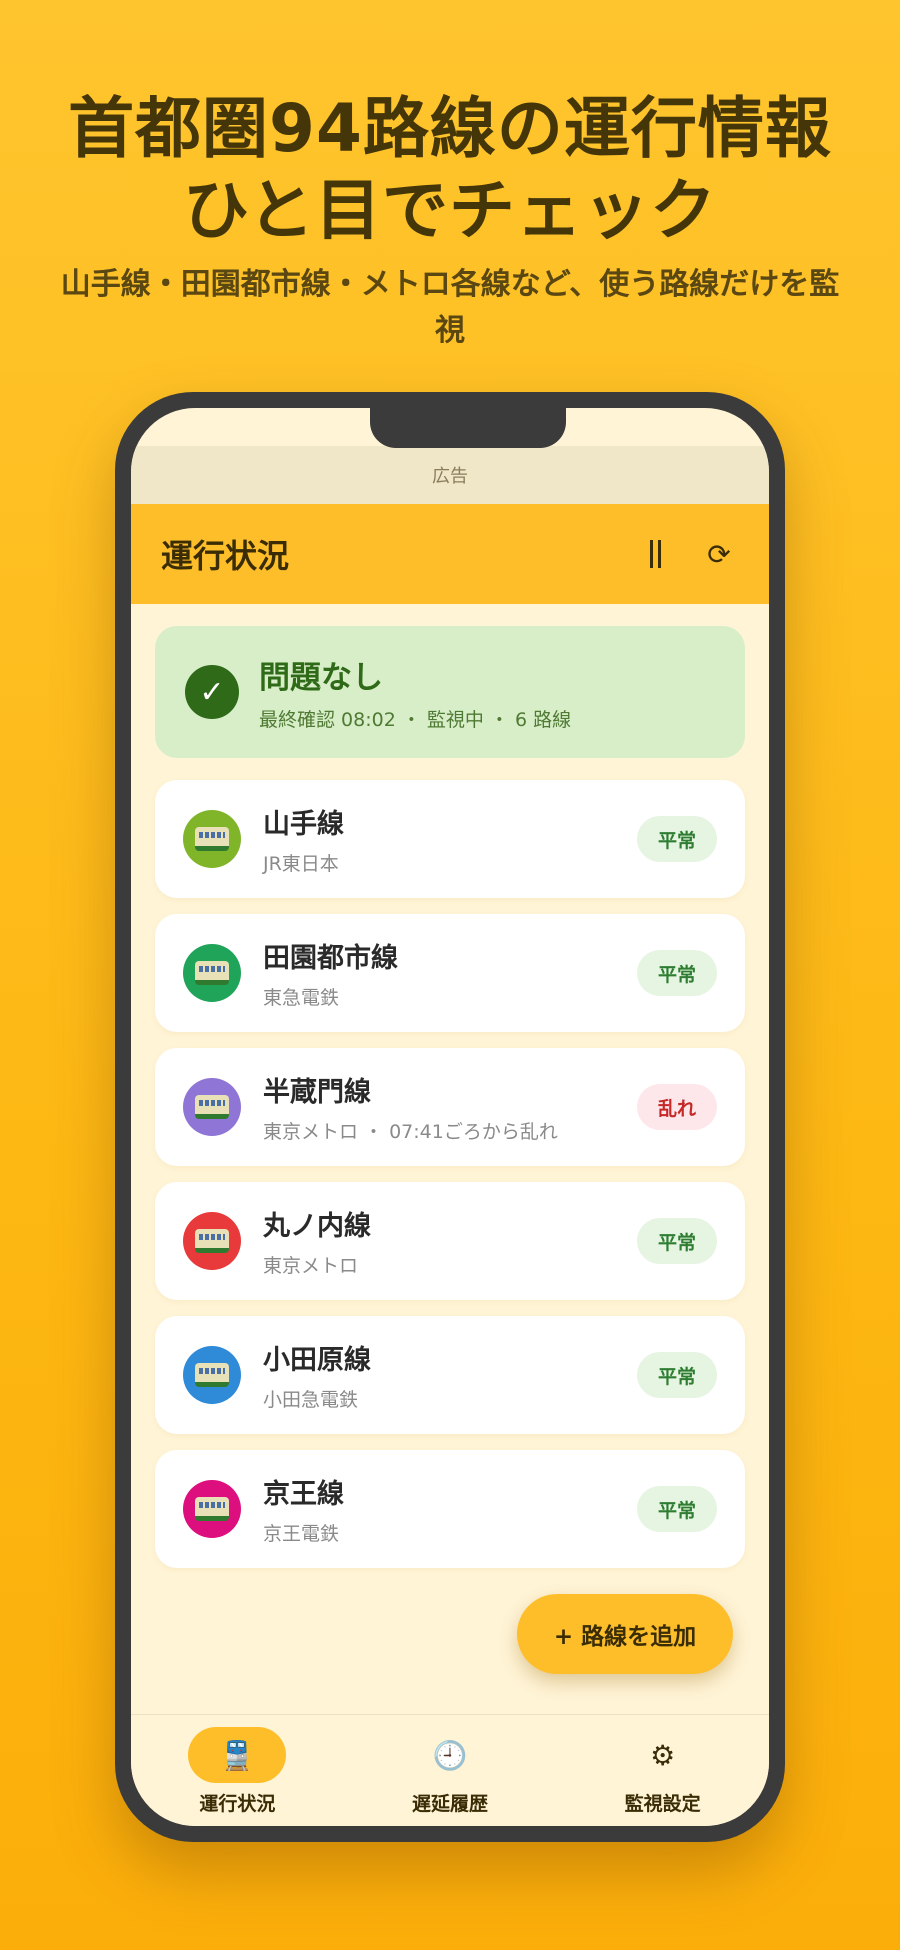 The height and width of the screenshot is (1950, 900). I want to click on add-line-button: + 路線を追加, so click(625, 1634).